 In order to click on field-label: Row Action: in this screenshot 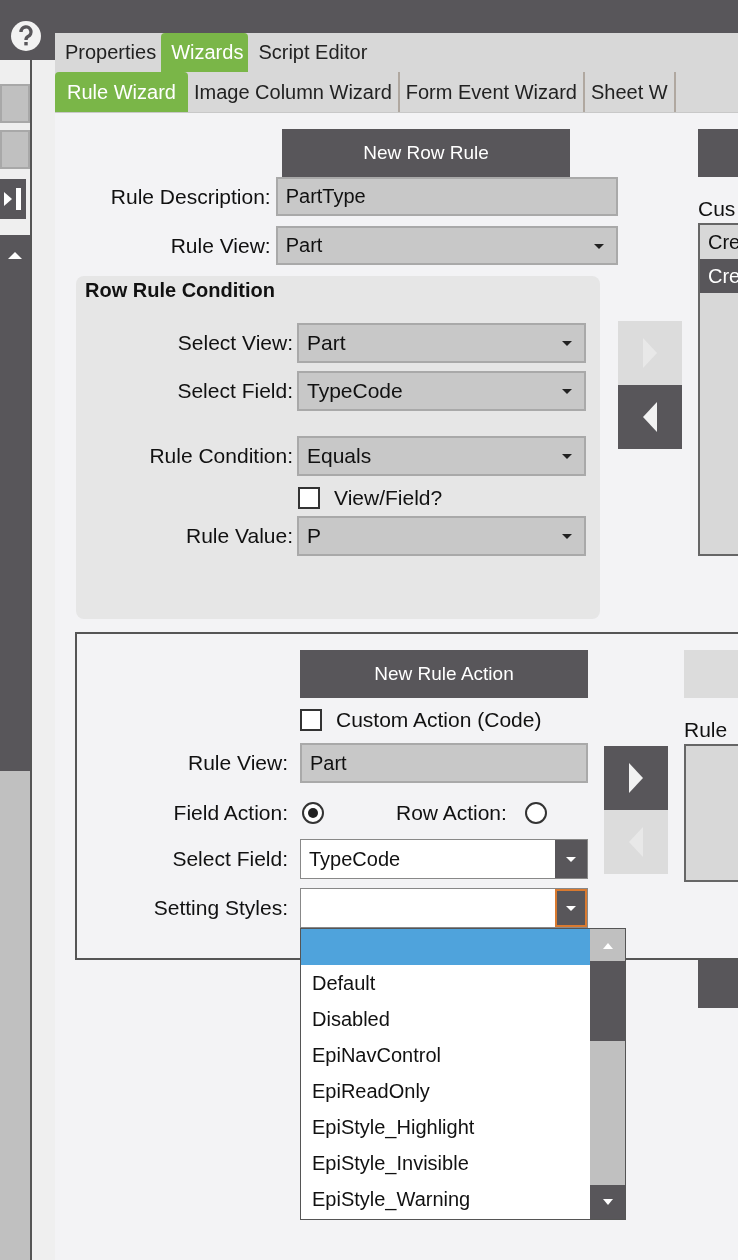, I will do `click(452, 813)`.